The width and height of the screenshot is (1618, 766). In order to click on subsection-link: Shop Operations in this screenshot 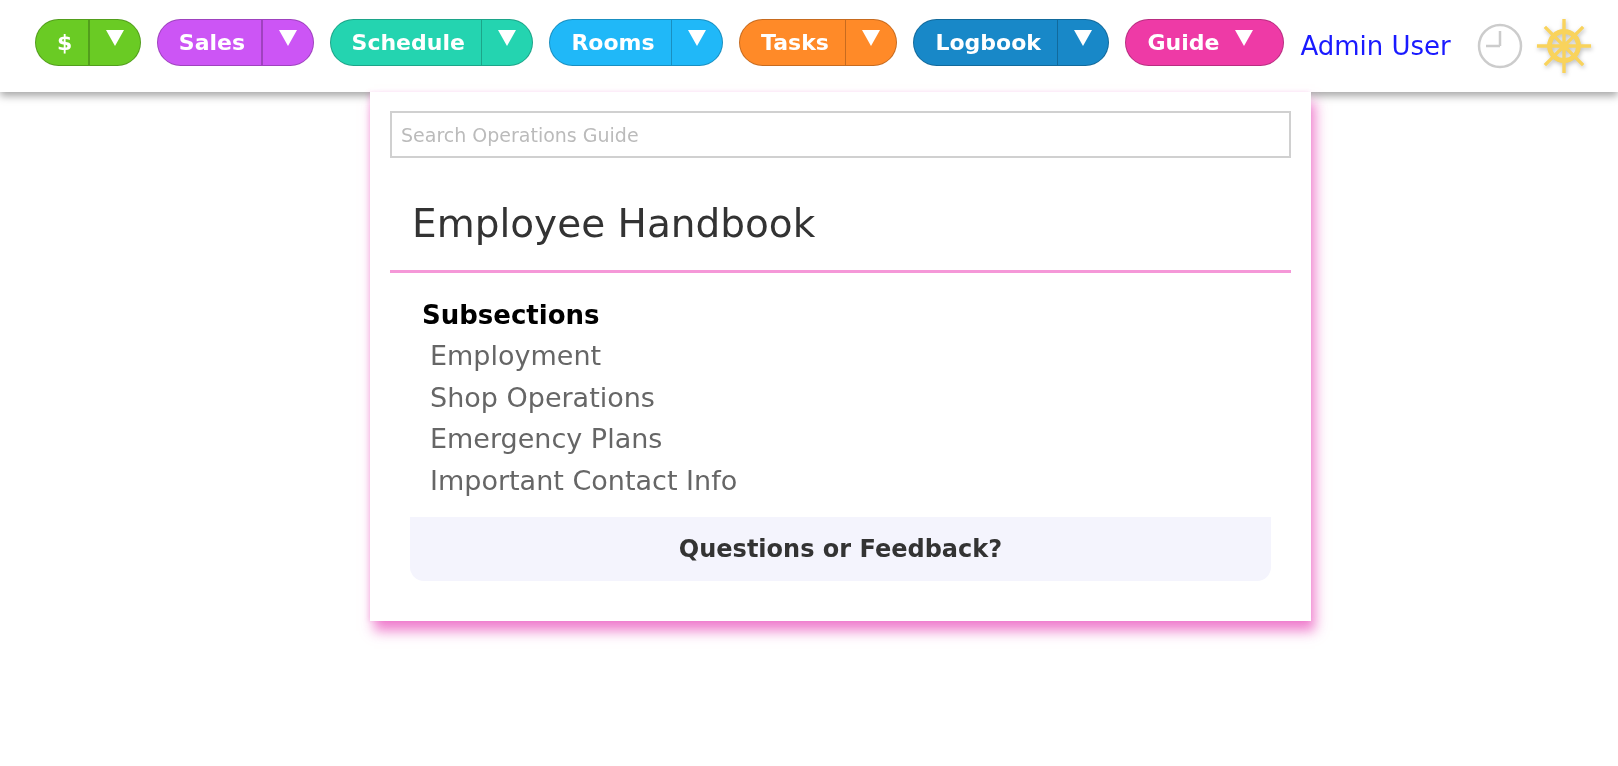, I will do `click(542, 397)`.